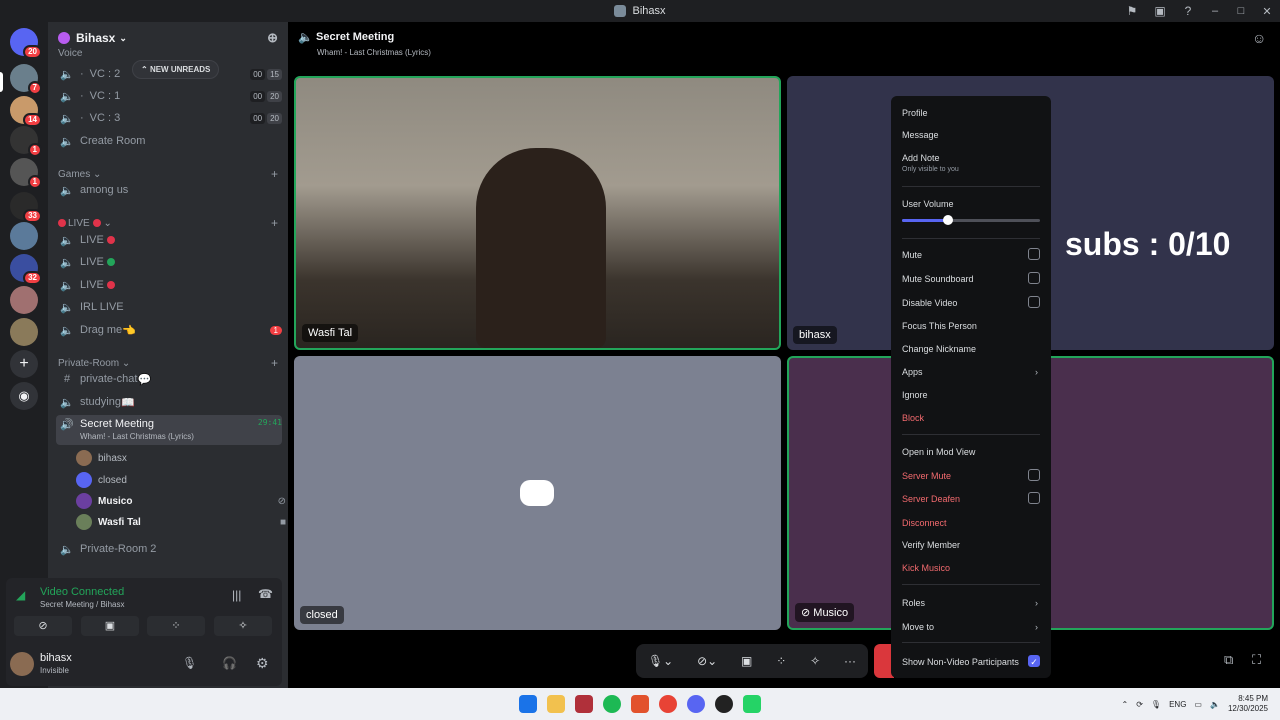  What do you see at coordinates (971, 135) in the screenshot?
I see `menu-message: Message` at bounding box center [971, 135].